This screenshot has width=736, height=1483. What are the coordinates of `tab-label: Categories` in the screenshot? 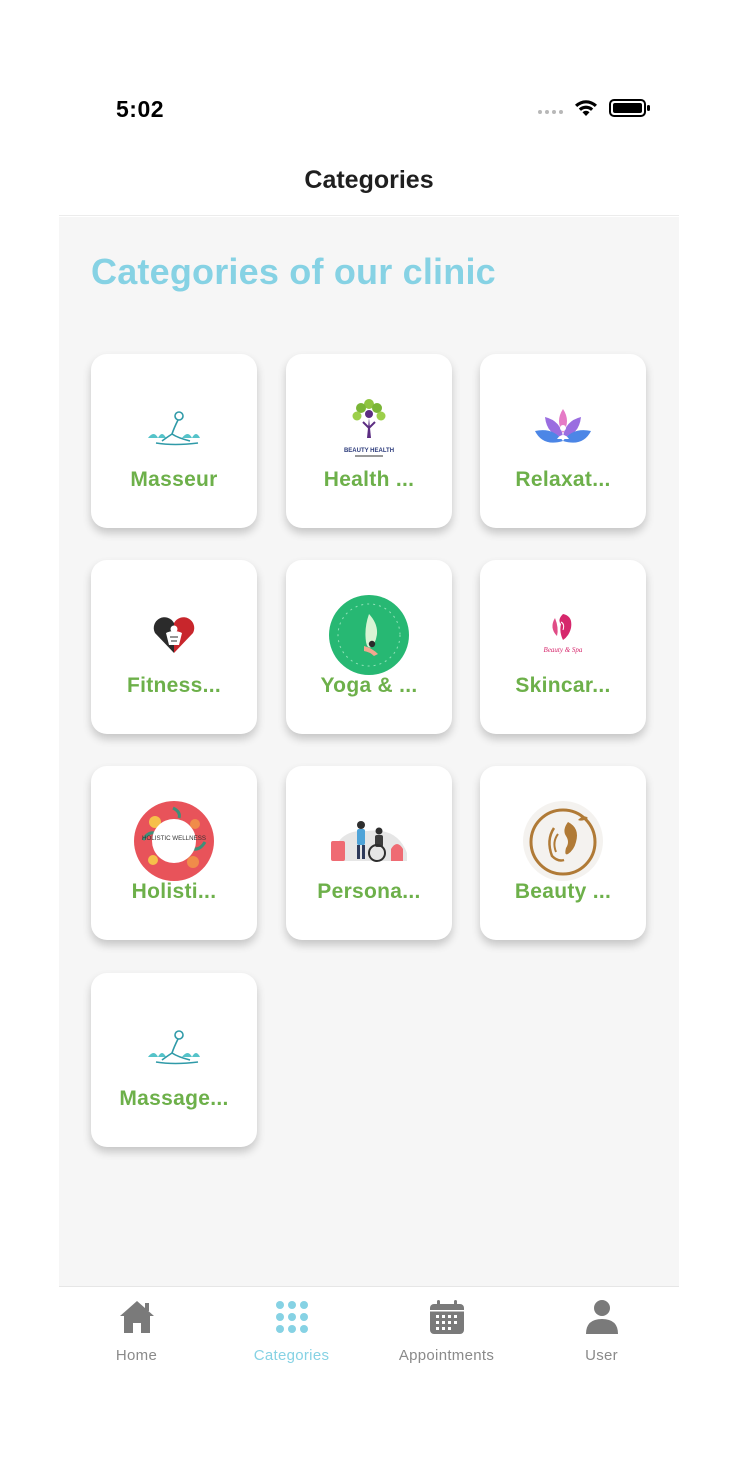 It's located at (291, 1355).